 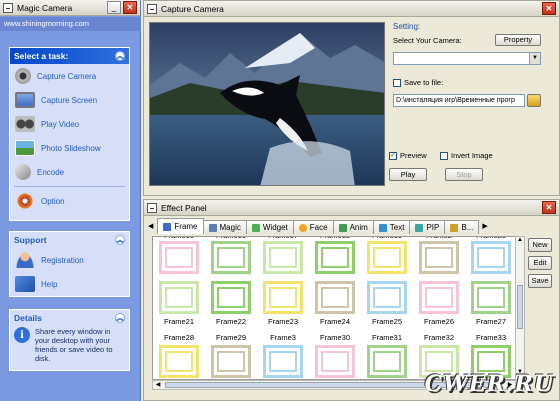 I want to click on browse-folder-icon, so click(x=534, y=100).